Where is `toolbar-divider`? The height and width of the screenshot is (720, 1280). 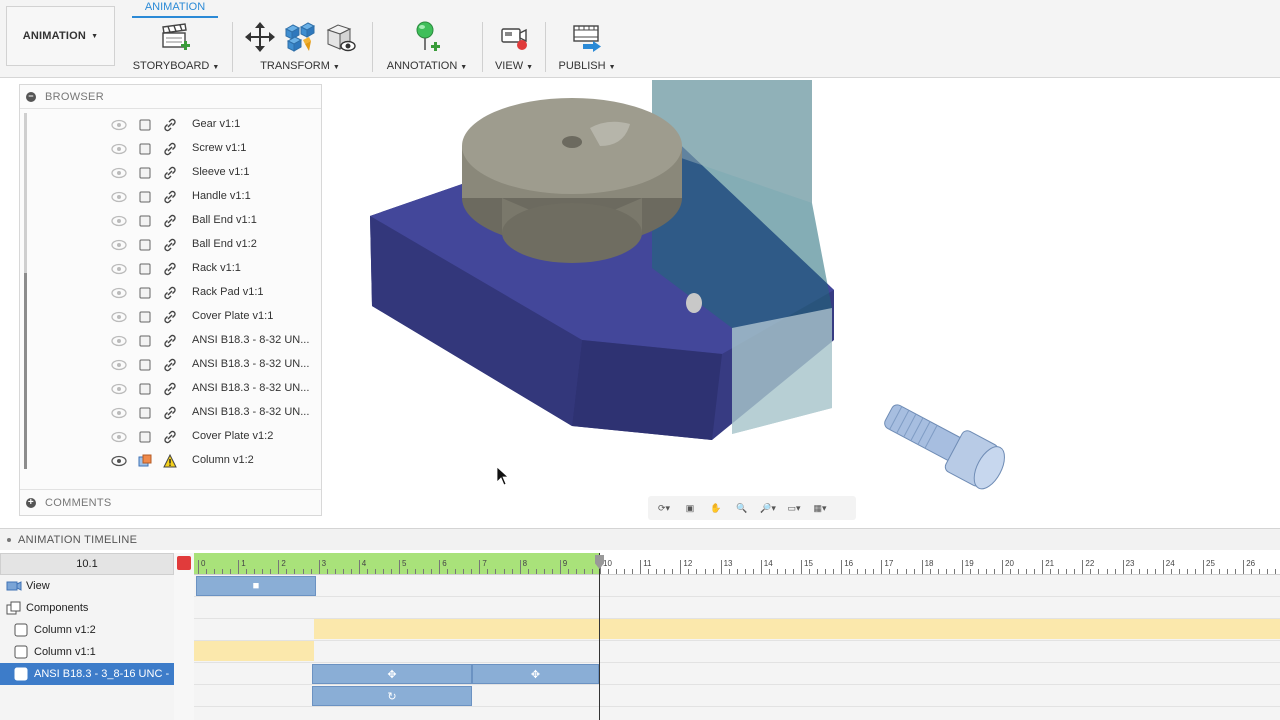
toolbar-divider is located at coordinates (372, 47).